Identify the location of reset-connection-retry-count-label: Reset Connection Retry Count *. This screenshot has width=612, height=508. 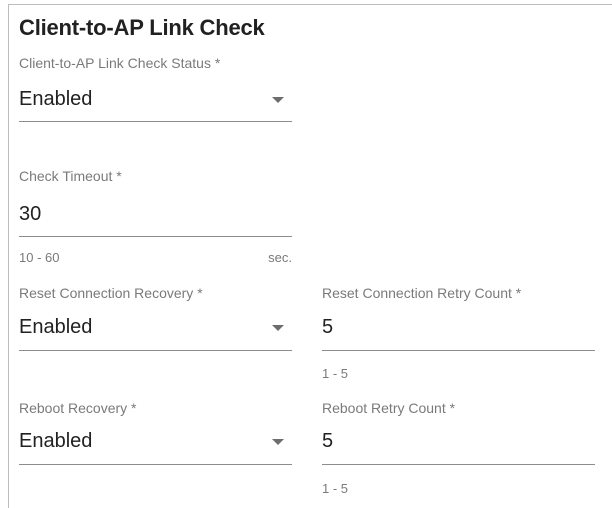
(422, 293).